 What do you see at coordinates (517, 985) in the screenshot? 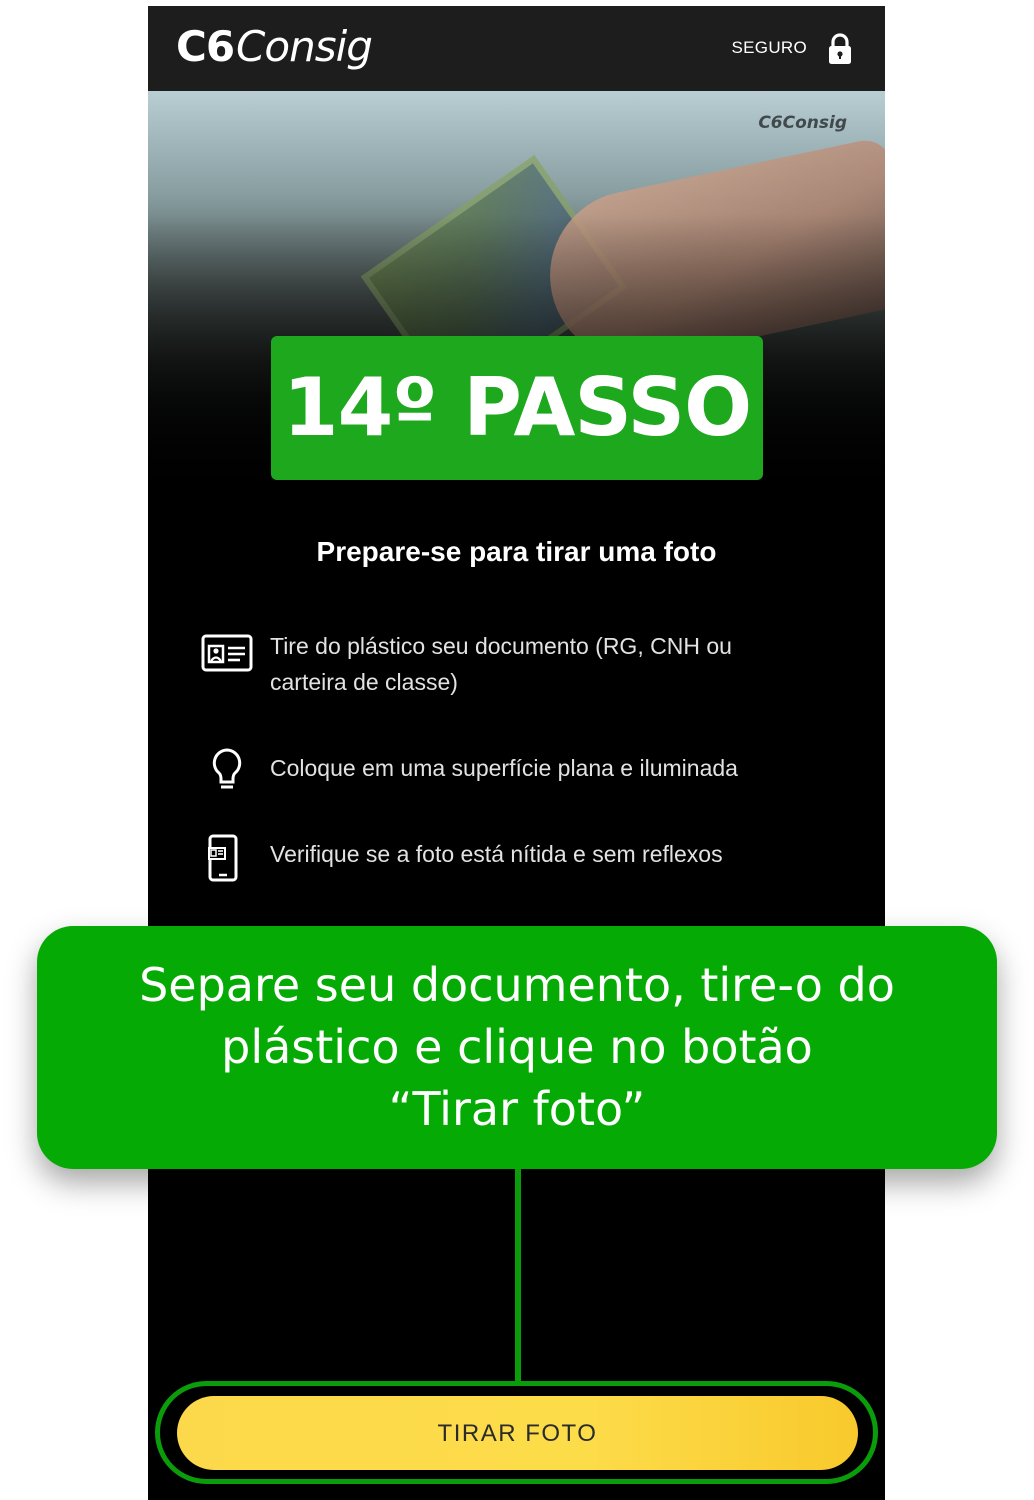
I see `callout-line: Separe seu documento, tire-o do` at bounding box center [517, 985].